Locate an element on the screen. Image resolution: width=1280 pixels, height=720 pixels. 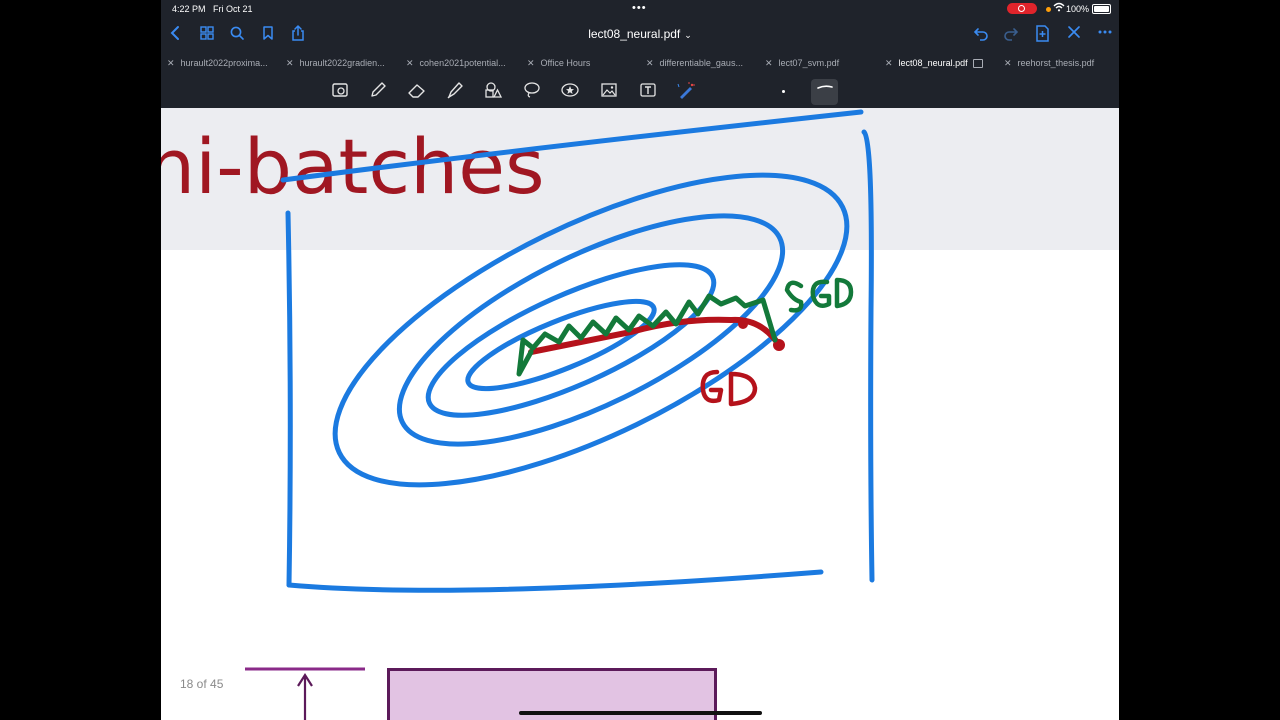
page-indicator: 18 of 45 is located at coordinates (202, 684).